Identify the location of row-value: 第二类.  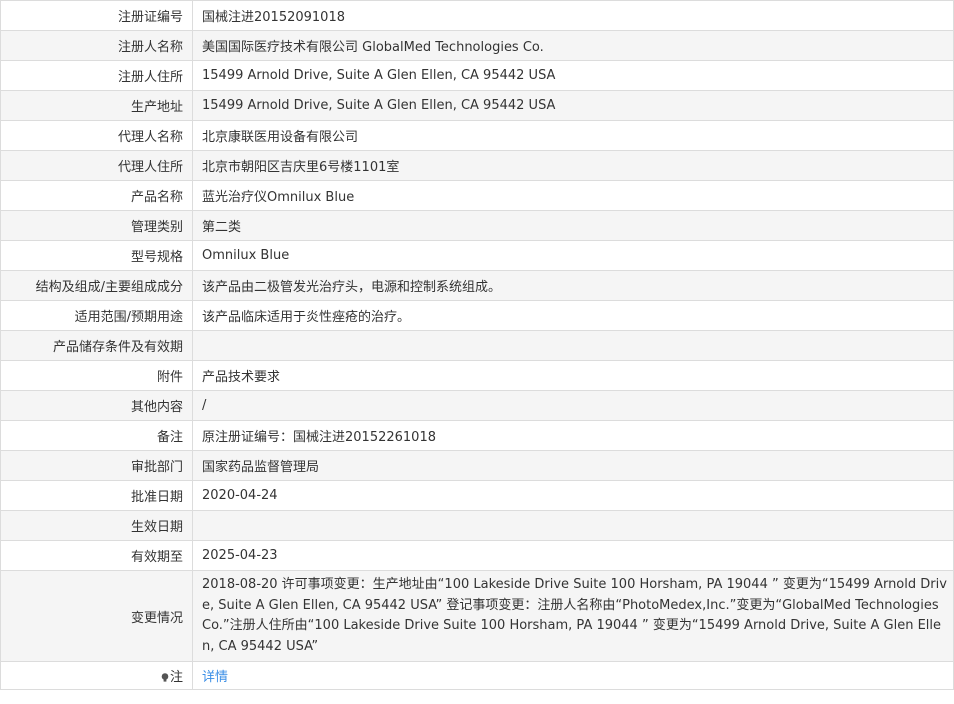
(573, 225).